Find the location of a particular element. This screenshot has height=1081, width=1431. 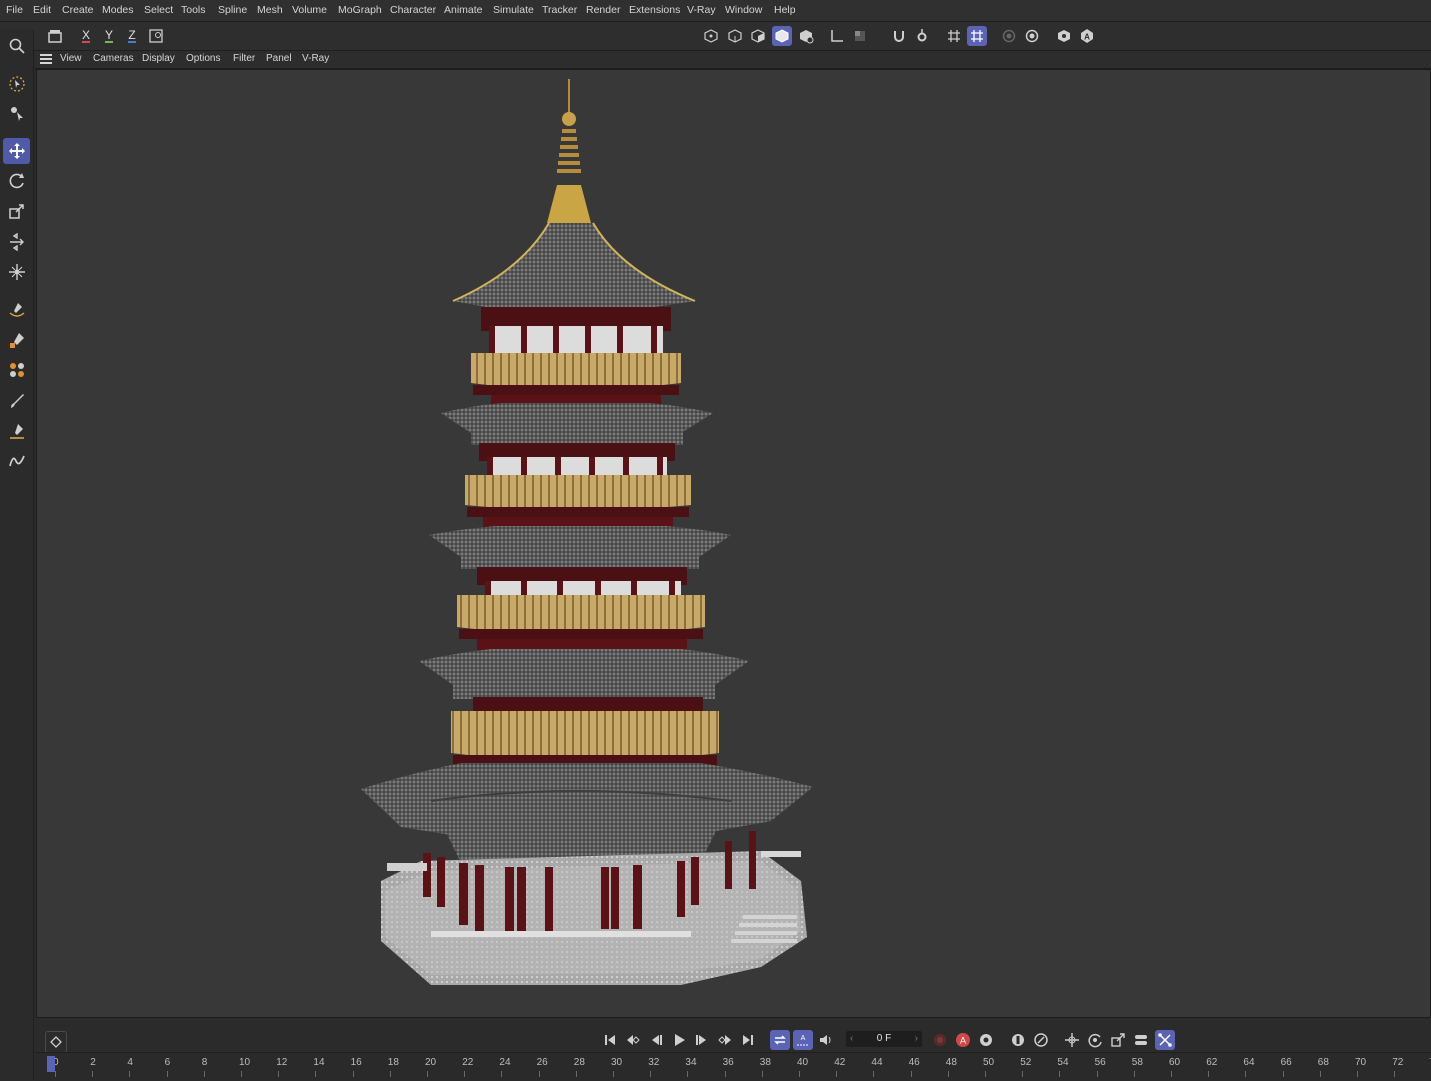

previous-key-icon is located at coordinates (633, 1040).